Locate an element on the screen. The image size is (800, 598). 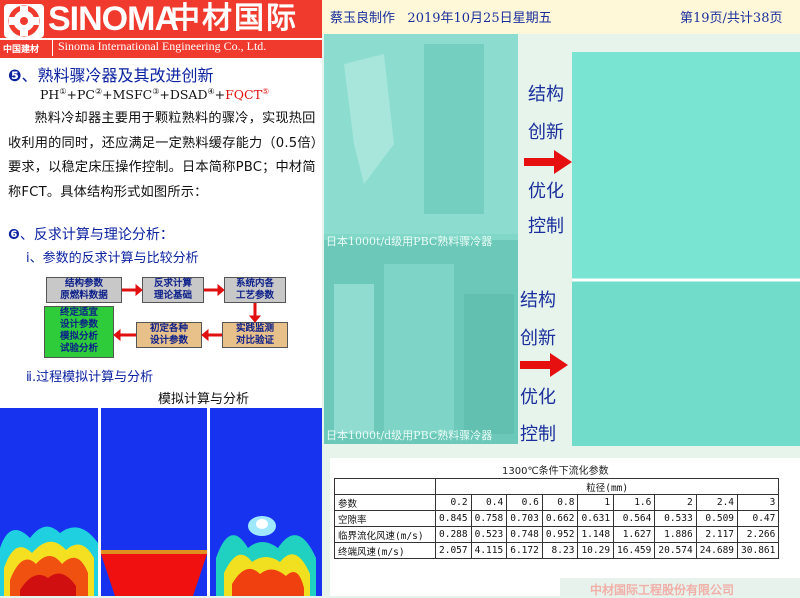
table-cell: 2 is located at coordinates (675, 502).